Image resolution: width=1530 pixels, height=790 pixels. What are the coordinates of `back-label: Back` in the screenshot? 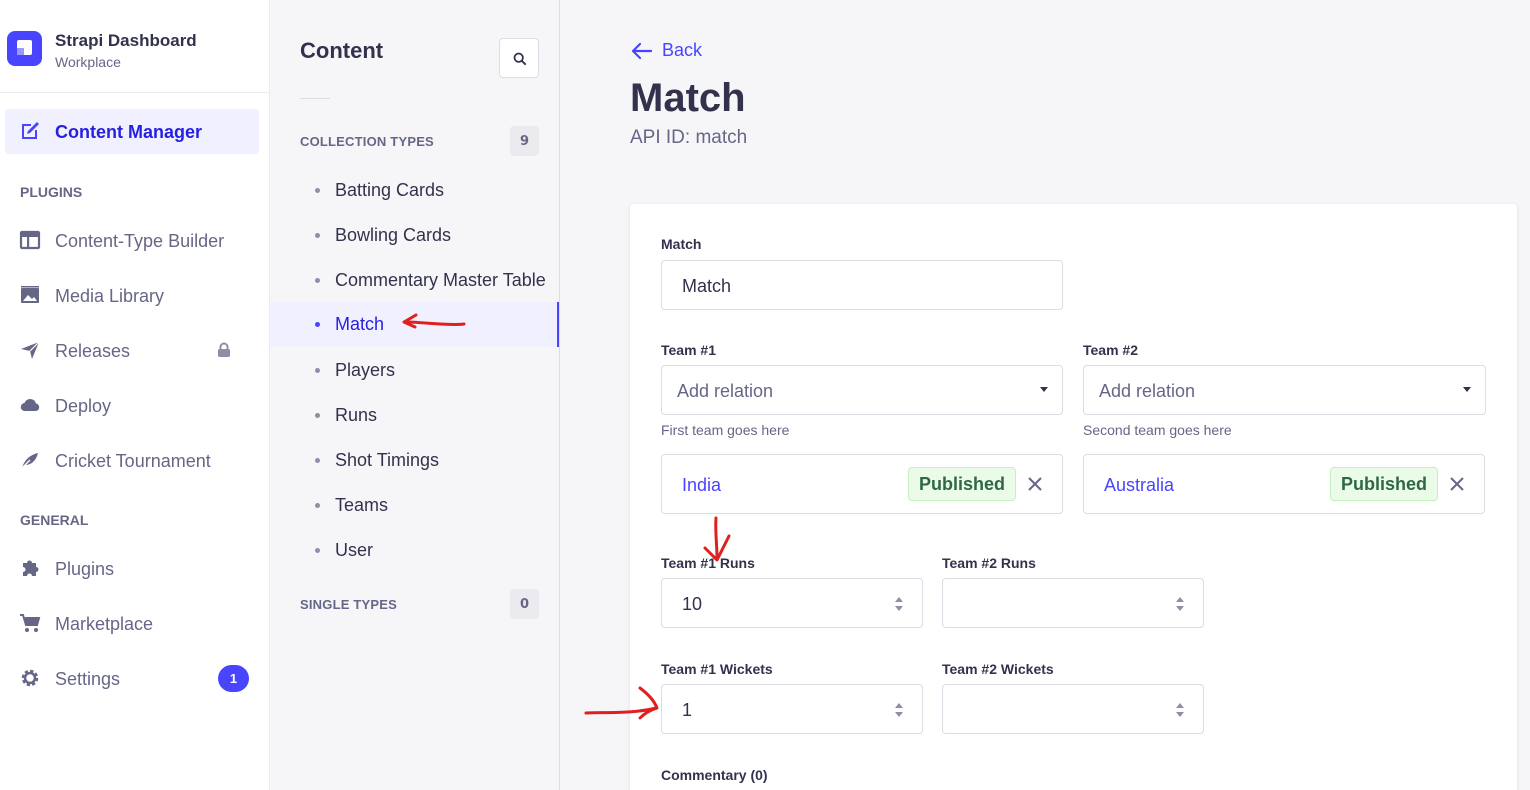 It's located at (682, 50).